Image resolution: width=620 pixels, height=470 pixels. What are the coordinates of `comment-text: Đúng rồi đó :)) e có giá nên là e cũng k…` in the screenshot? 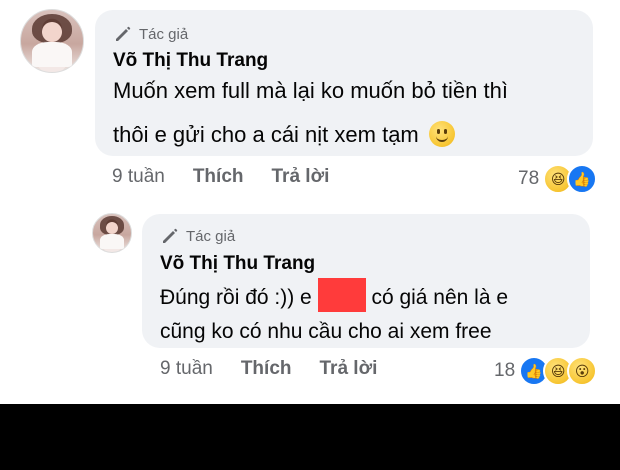 It's located at (334, 313).